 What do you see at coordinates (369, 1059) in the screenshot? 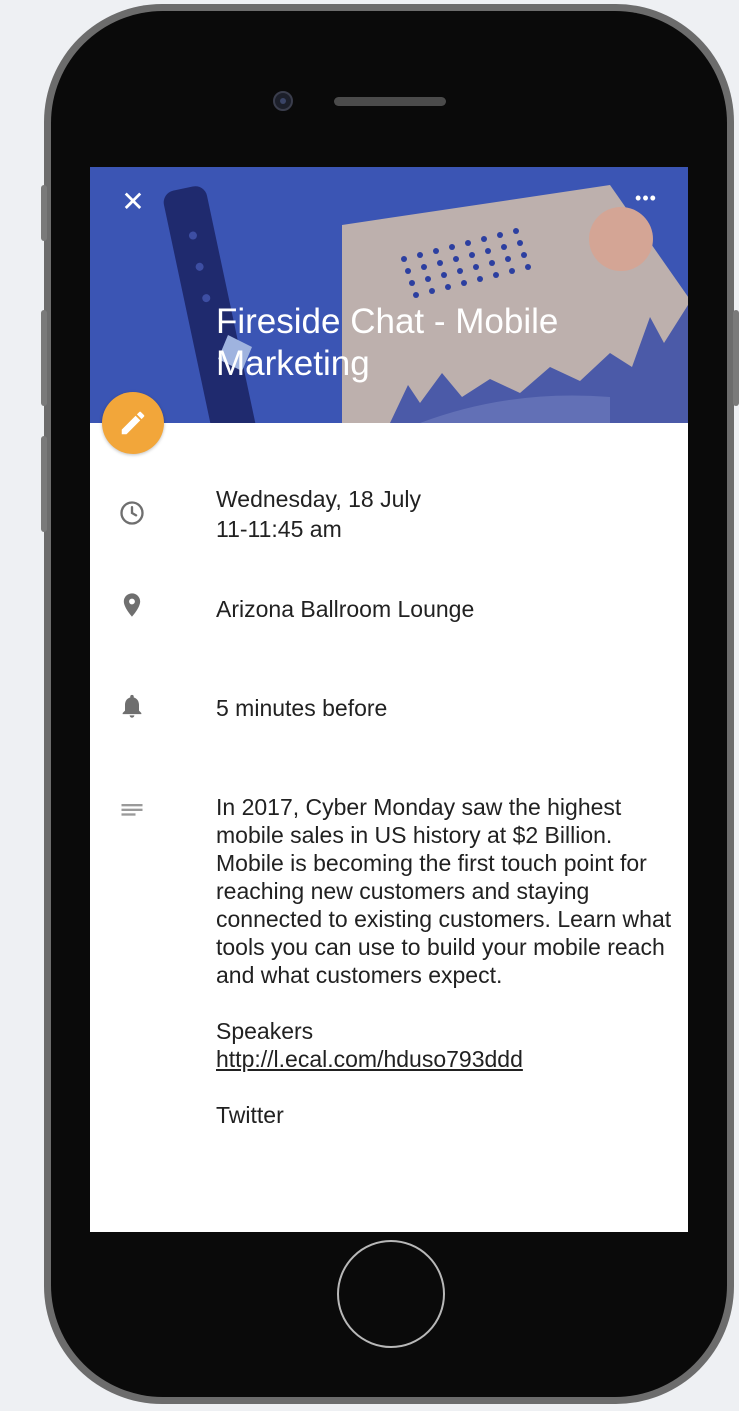
I see `speakers-link: http://l.ecal.com/hduso793ddd` at bounding box center [369, 1059].